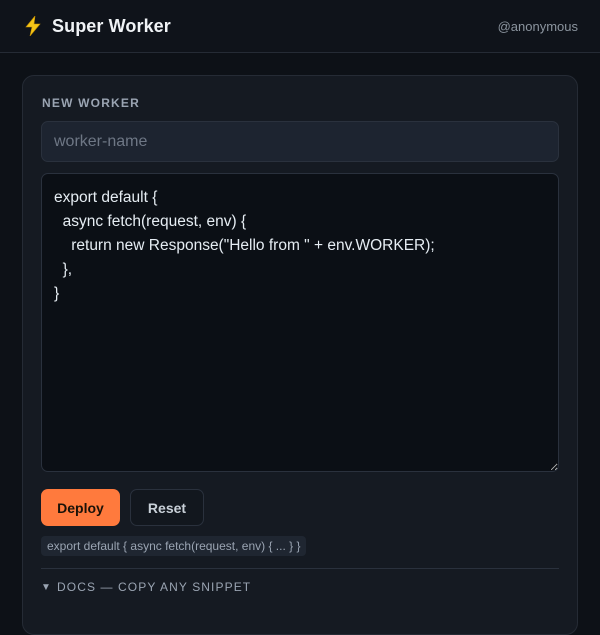 The image size is (600, 635). I want to click on docs-toggle: ▼ DOCS — COPY ANY SNIPPET, so click(146, 587).